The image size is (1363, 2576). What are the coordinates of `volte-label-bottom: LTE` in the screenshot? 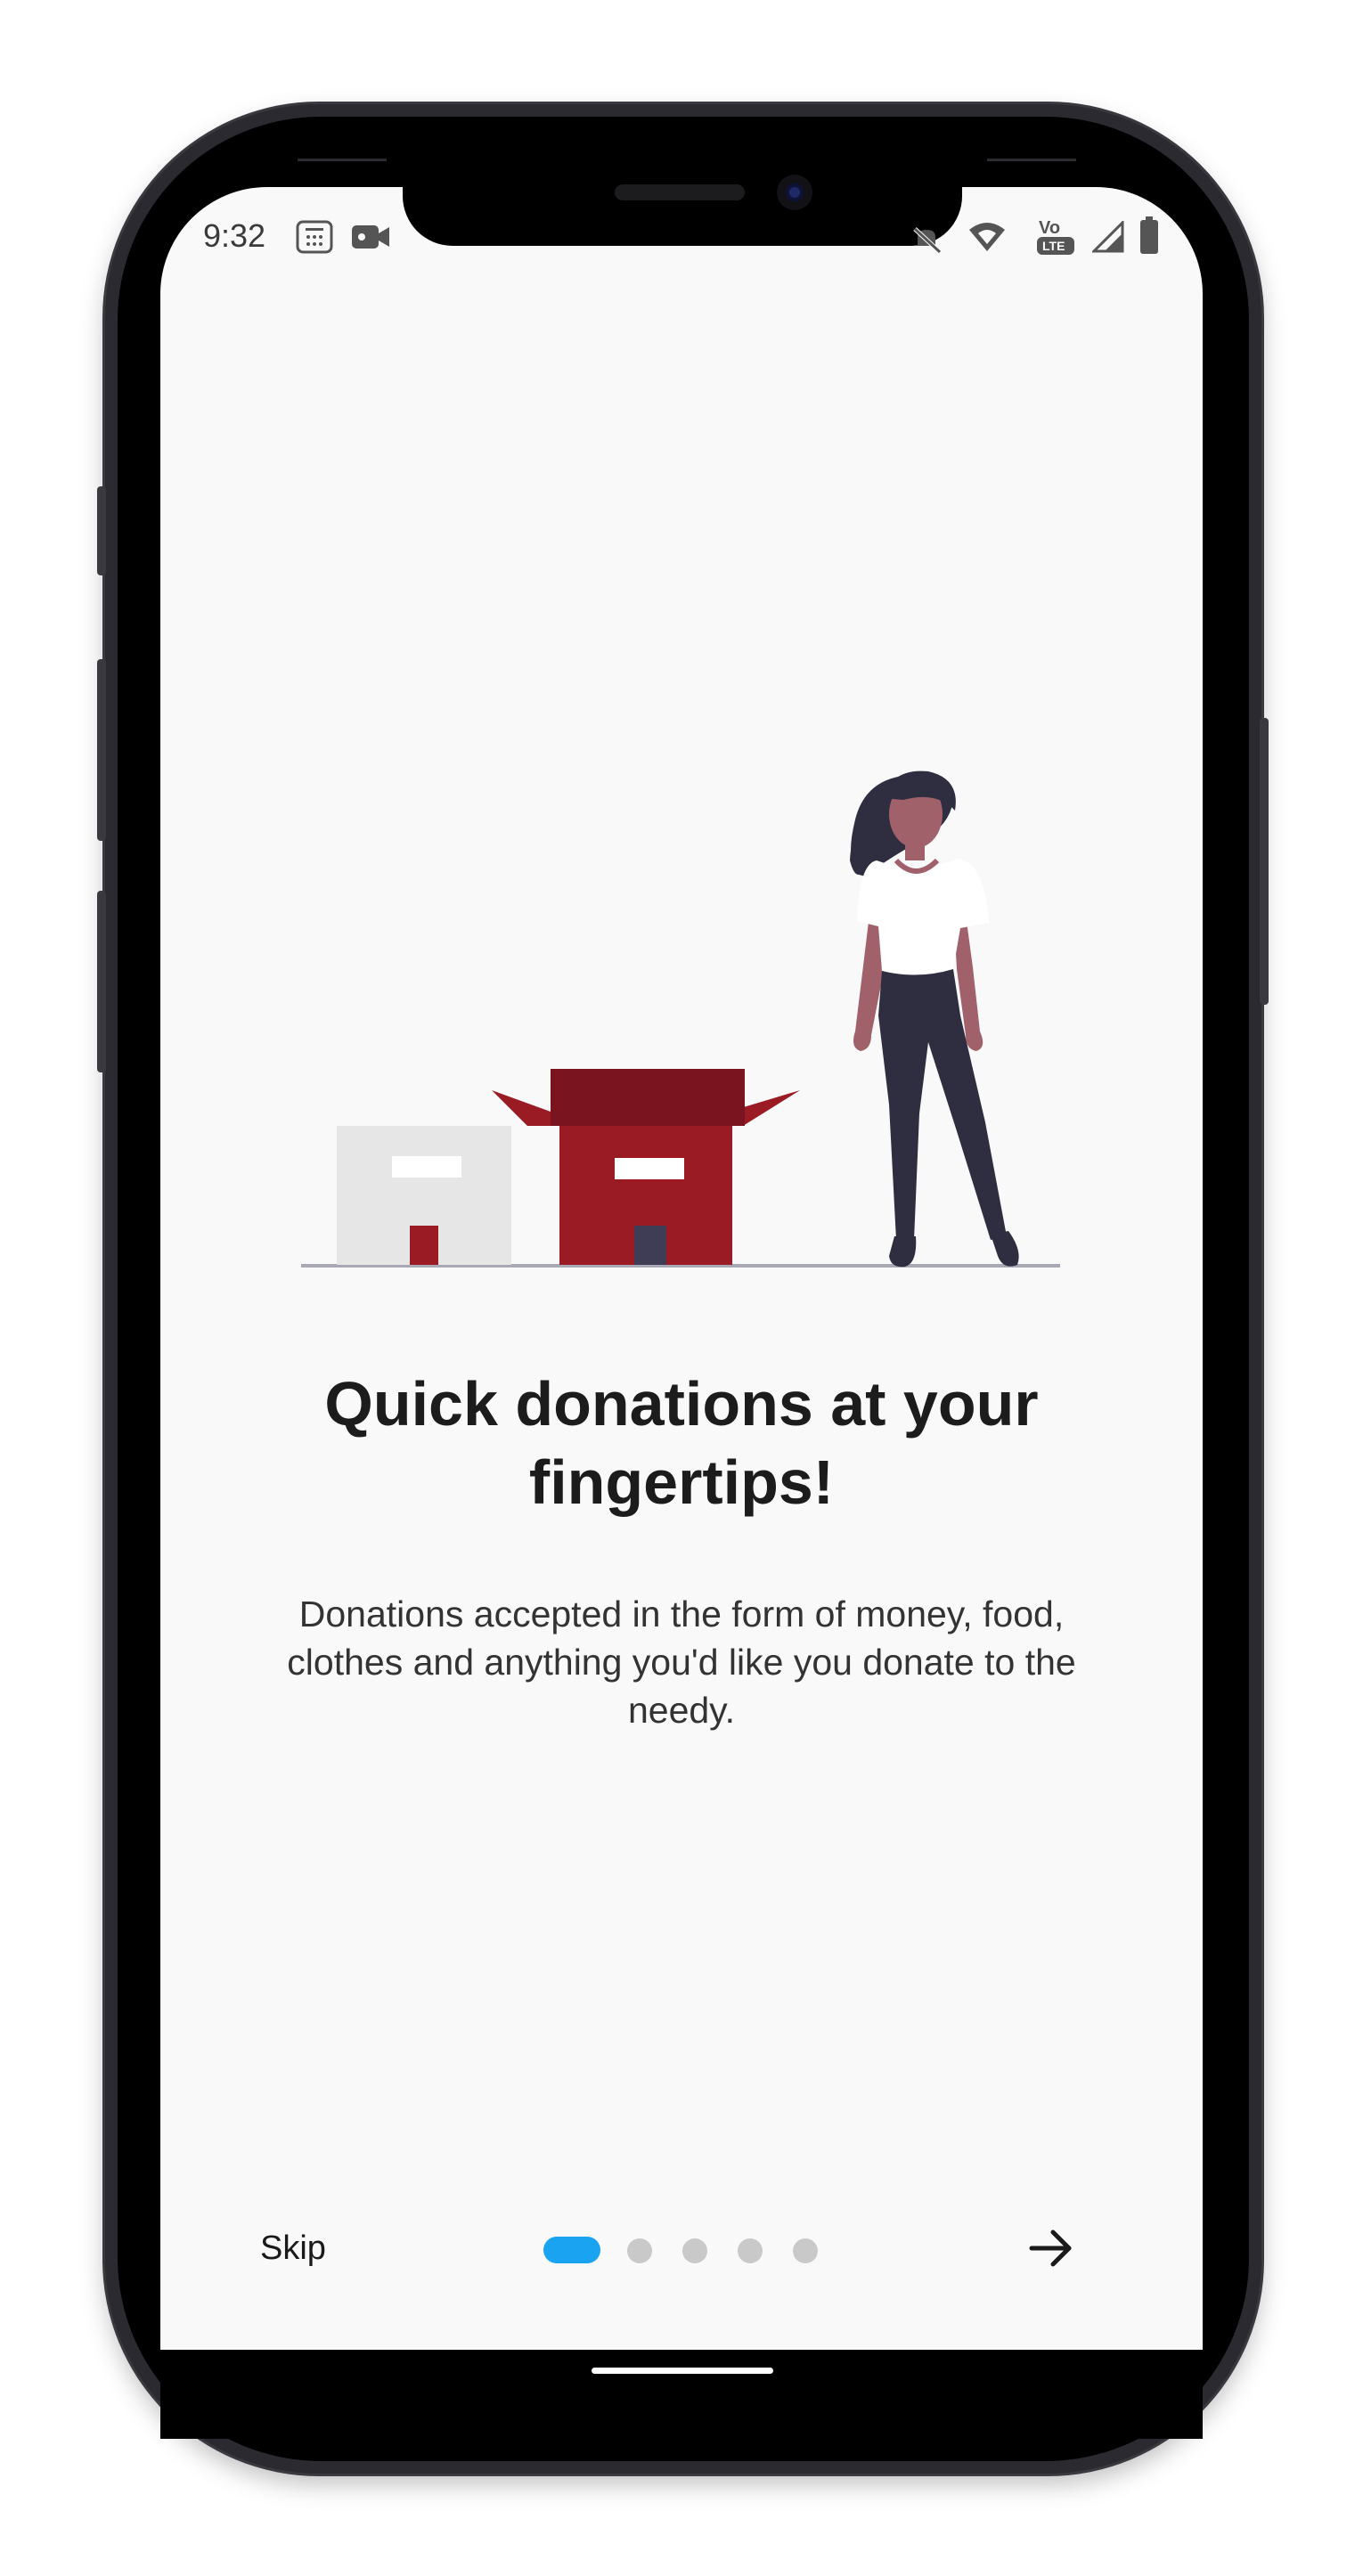 It's located at (1053, 246).